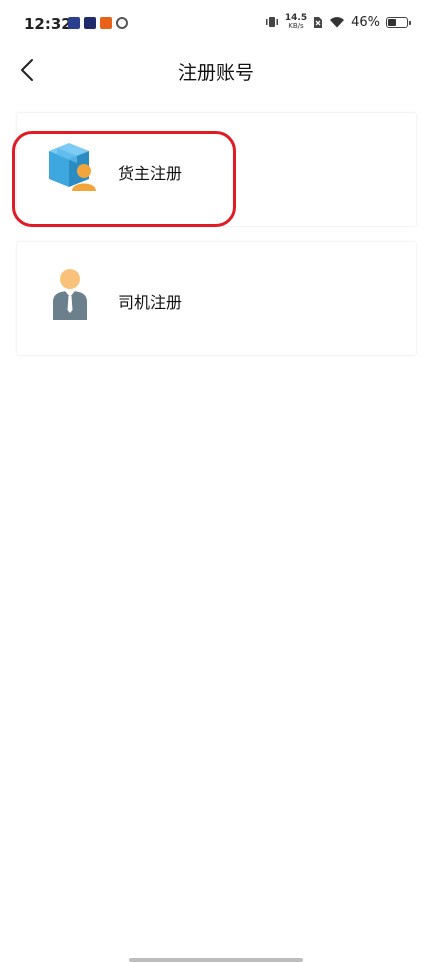  Describe the element at coordinates (216, 169) in the screenshot. I see `shipper-register-option: 货主注册` at that location.